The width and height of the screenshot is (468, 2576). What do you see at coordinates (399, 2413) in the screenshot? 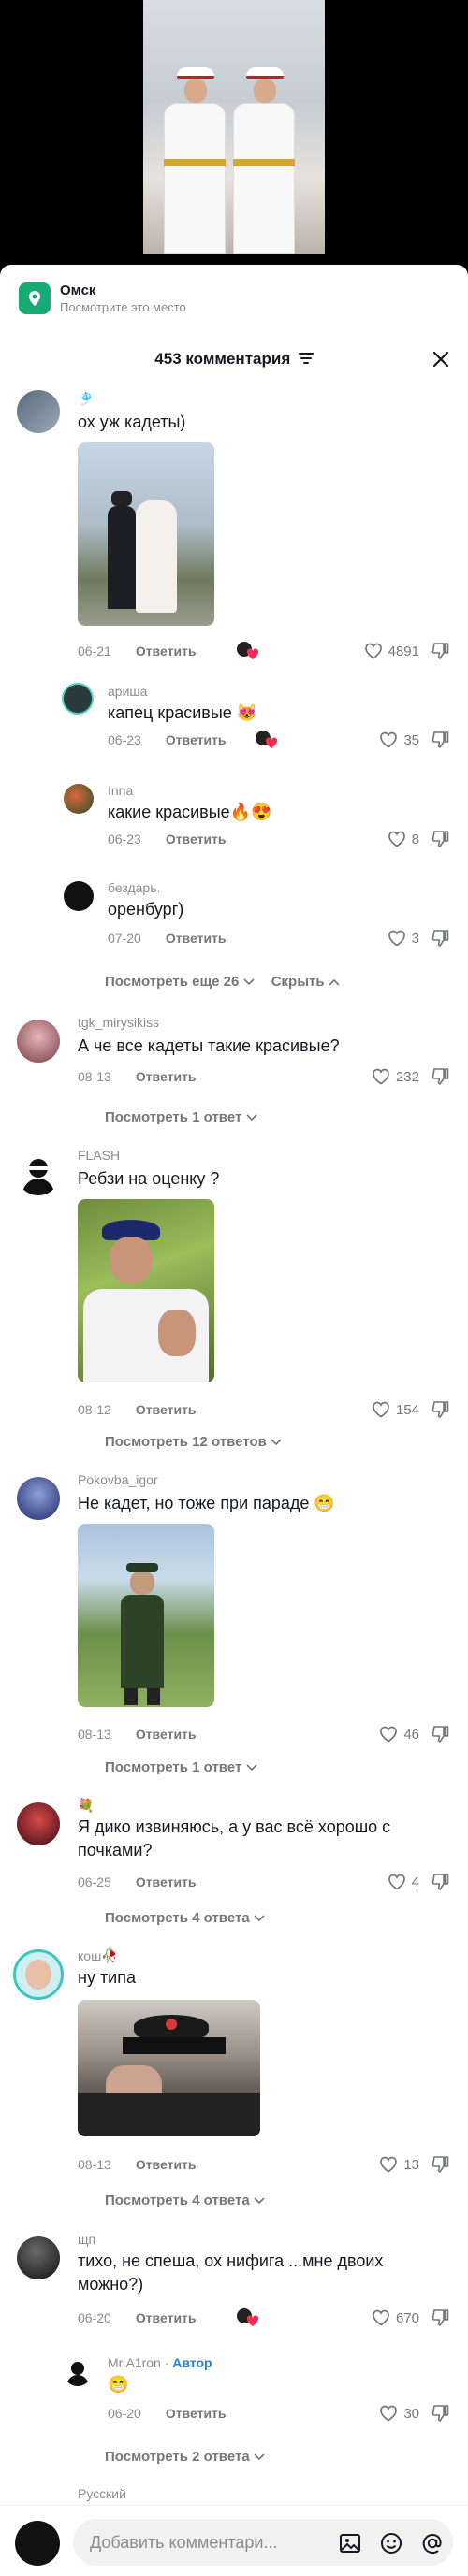
I see `like-button: 30` at bounding box center [399, 2413].